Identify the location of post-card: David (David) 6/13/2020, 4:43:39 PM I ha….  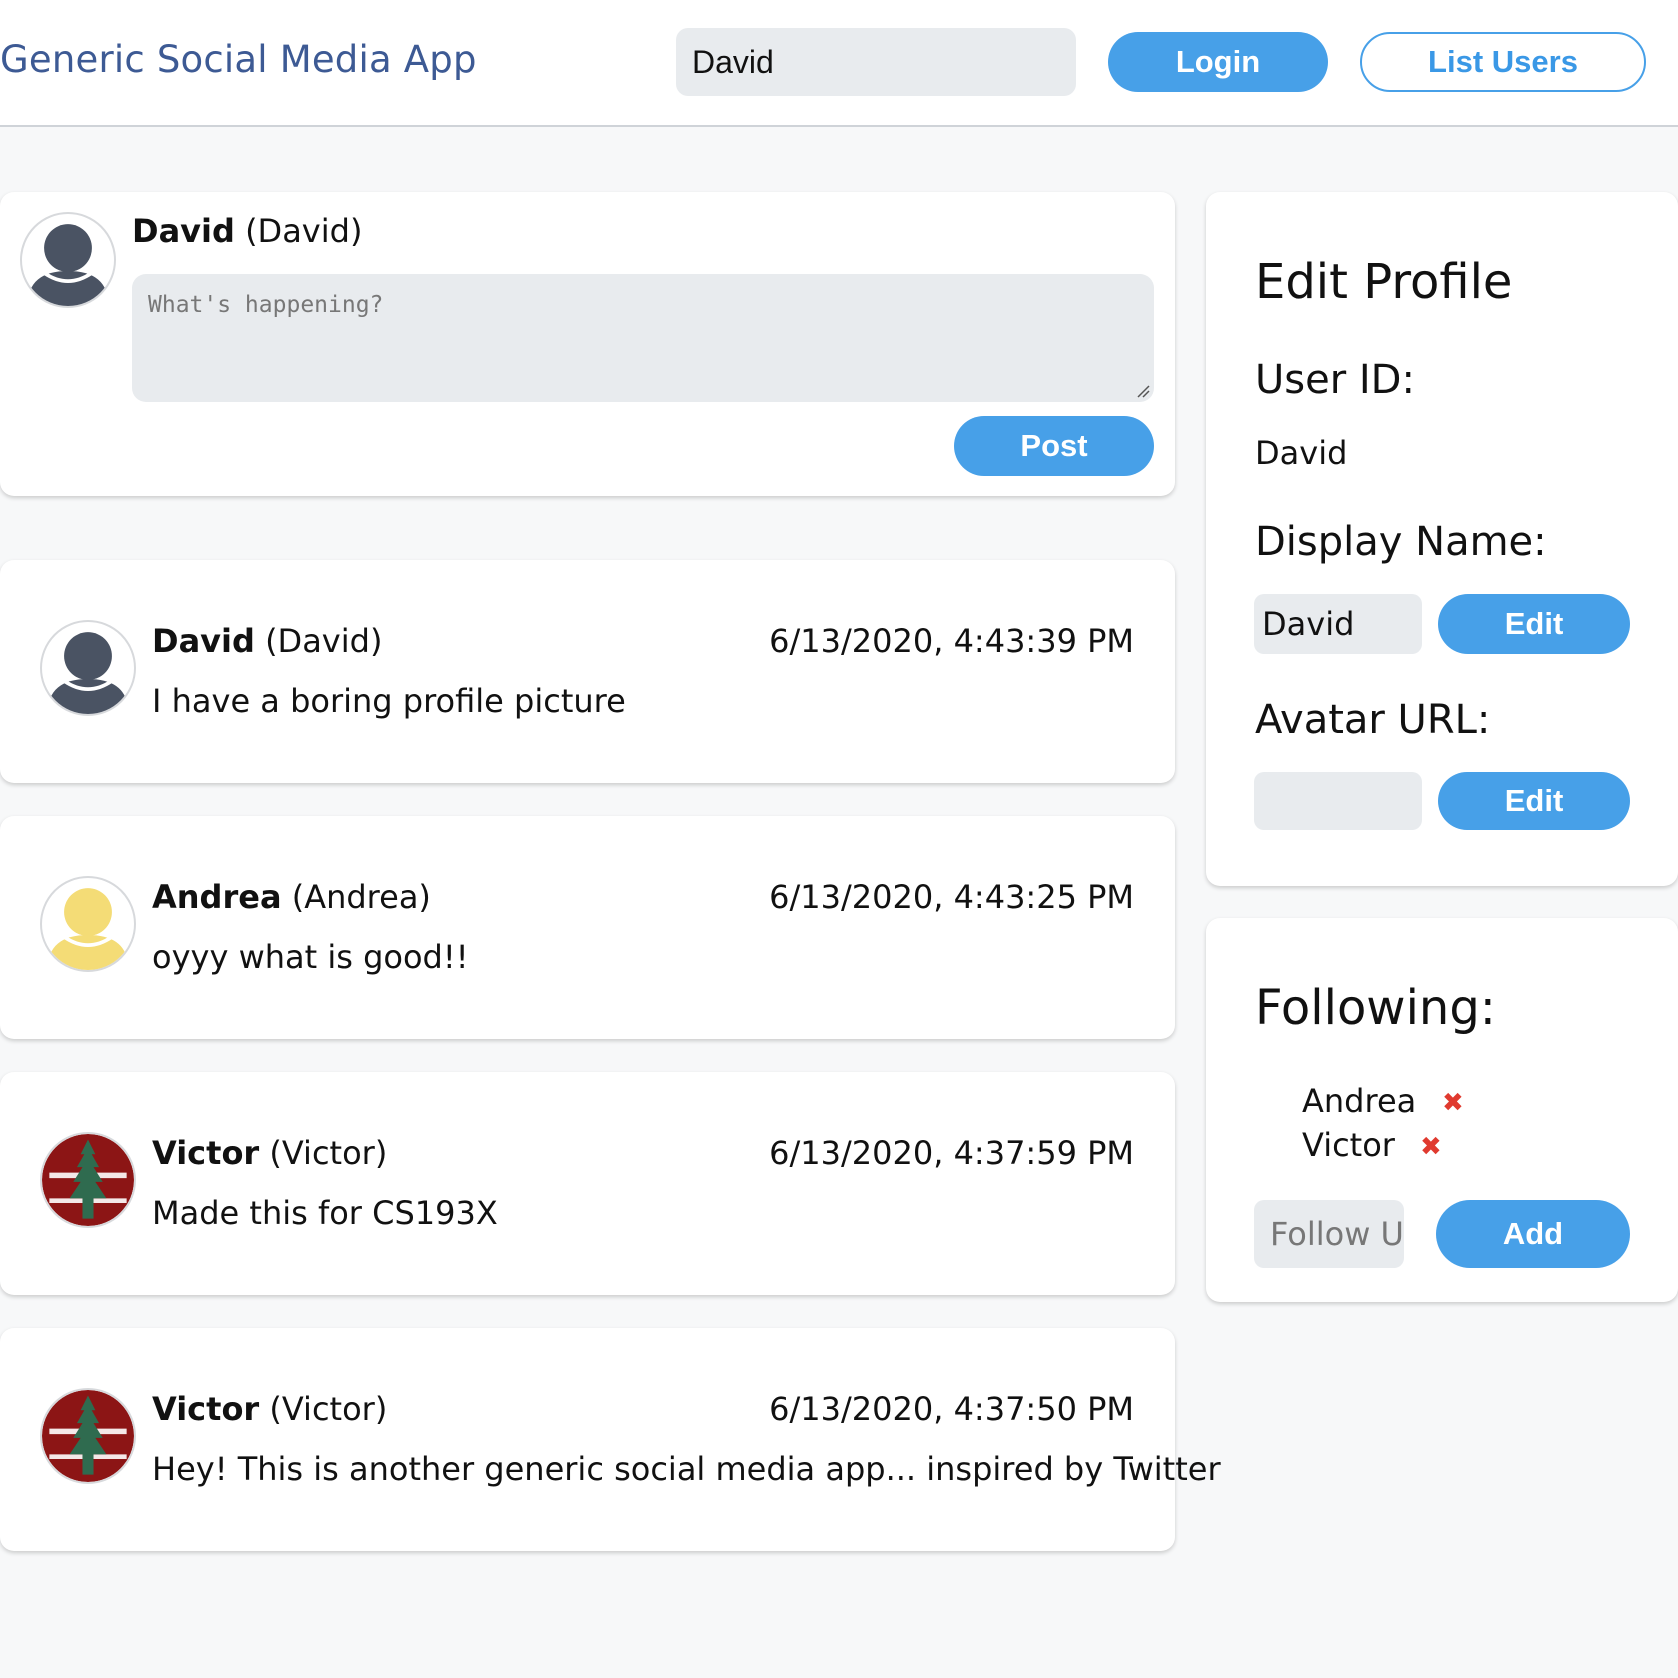
(587, 671).